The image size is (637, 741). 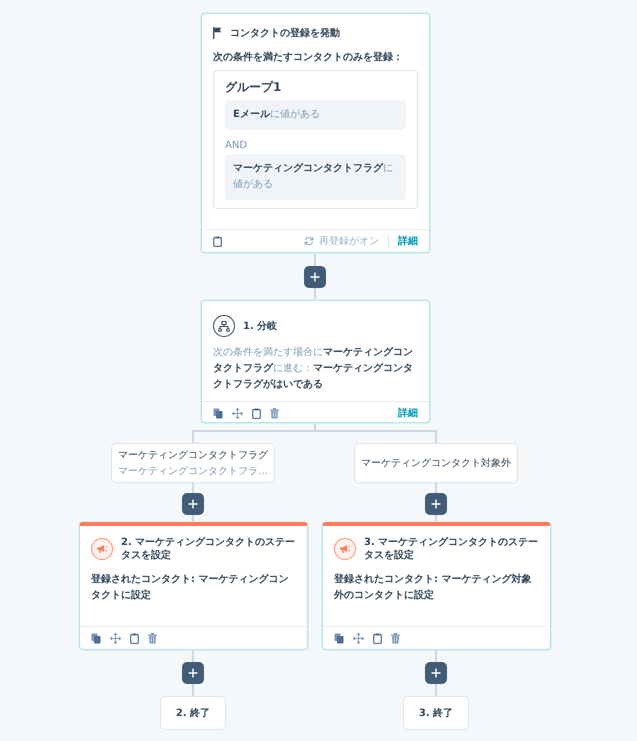 What do you see at coordinates (309, 241) in the screenshot?
I see `refresh-icon` at bounding box center [309, 241].